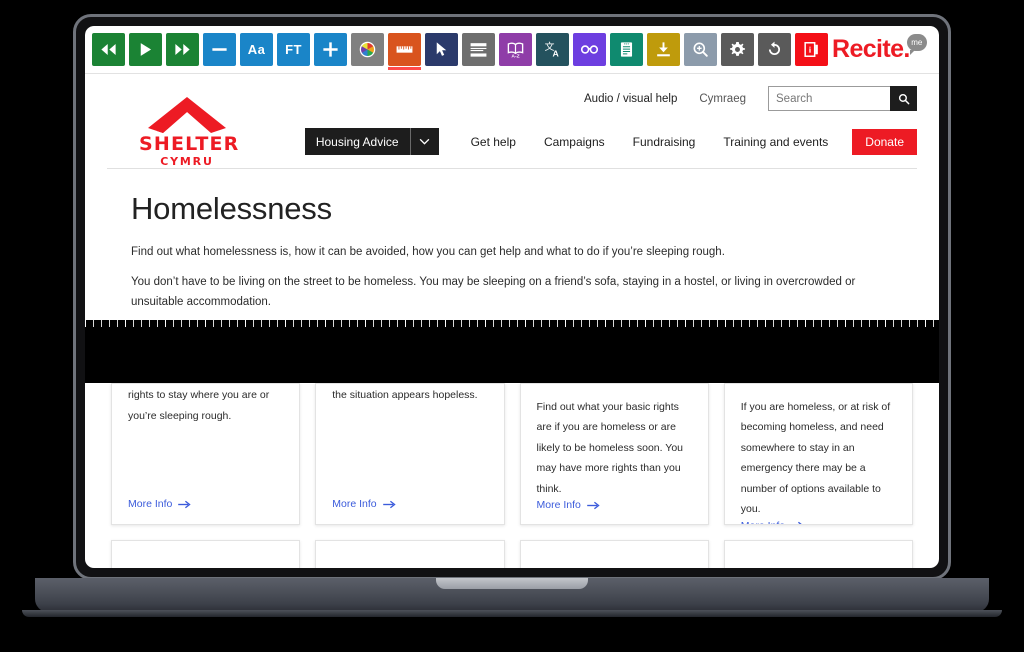  I want to click on rewind-icon, so click(108, 49).